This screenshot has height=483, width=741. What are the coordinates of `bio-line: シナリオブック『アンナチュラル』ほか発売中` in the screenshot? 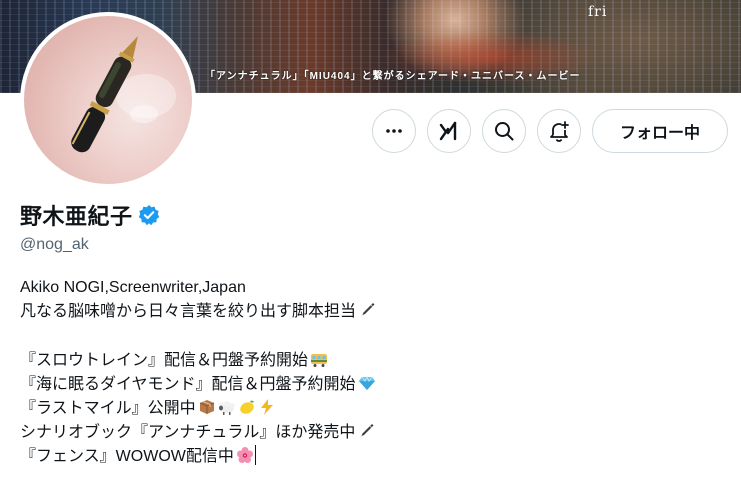 It's located at (198, 433).